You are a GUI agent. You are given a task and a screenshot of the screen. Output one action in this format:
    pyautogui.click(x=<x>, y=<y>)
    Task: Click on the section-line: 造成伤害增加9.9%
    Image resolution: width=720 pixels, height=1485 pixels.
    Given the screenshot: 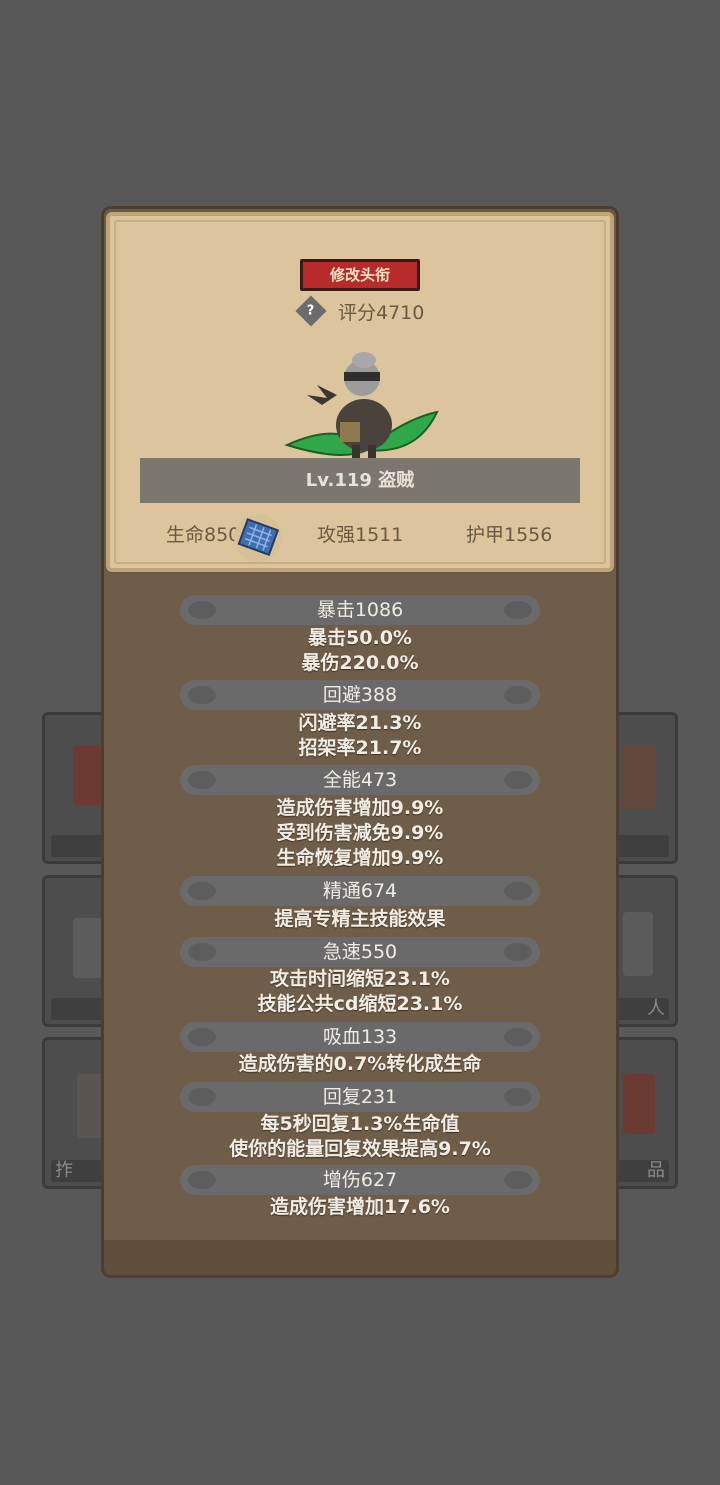 What is the action you would take?
    pyautogui.click(x=360, y=808)
    